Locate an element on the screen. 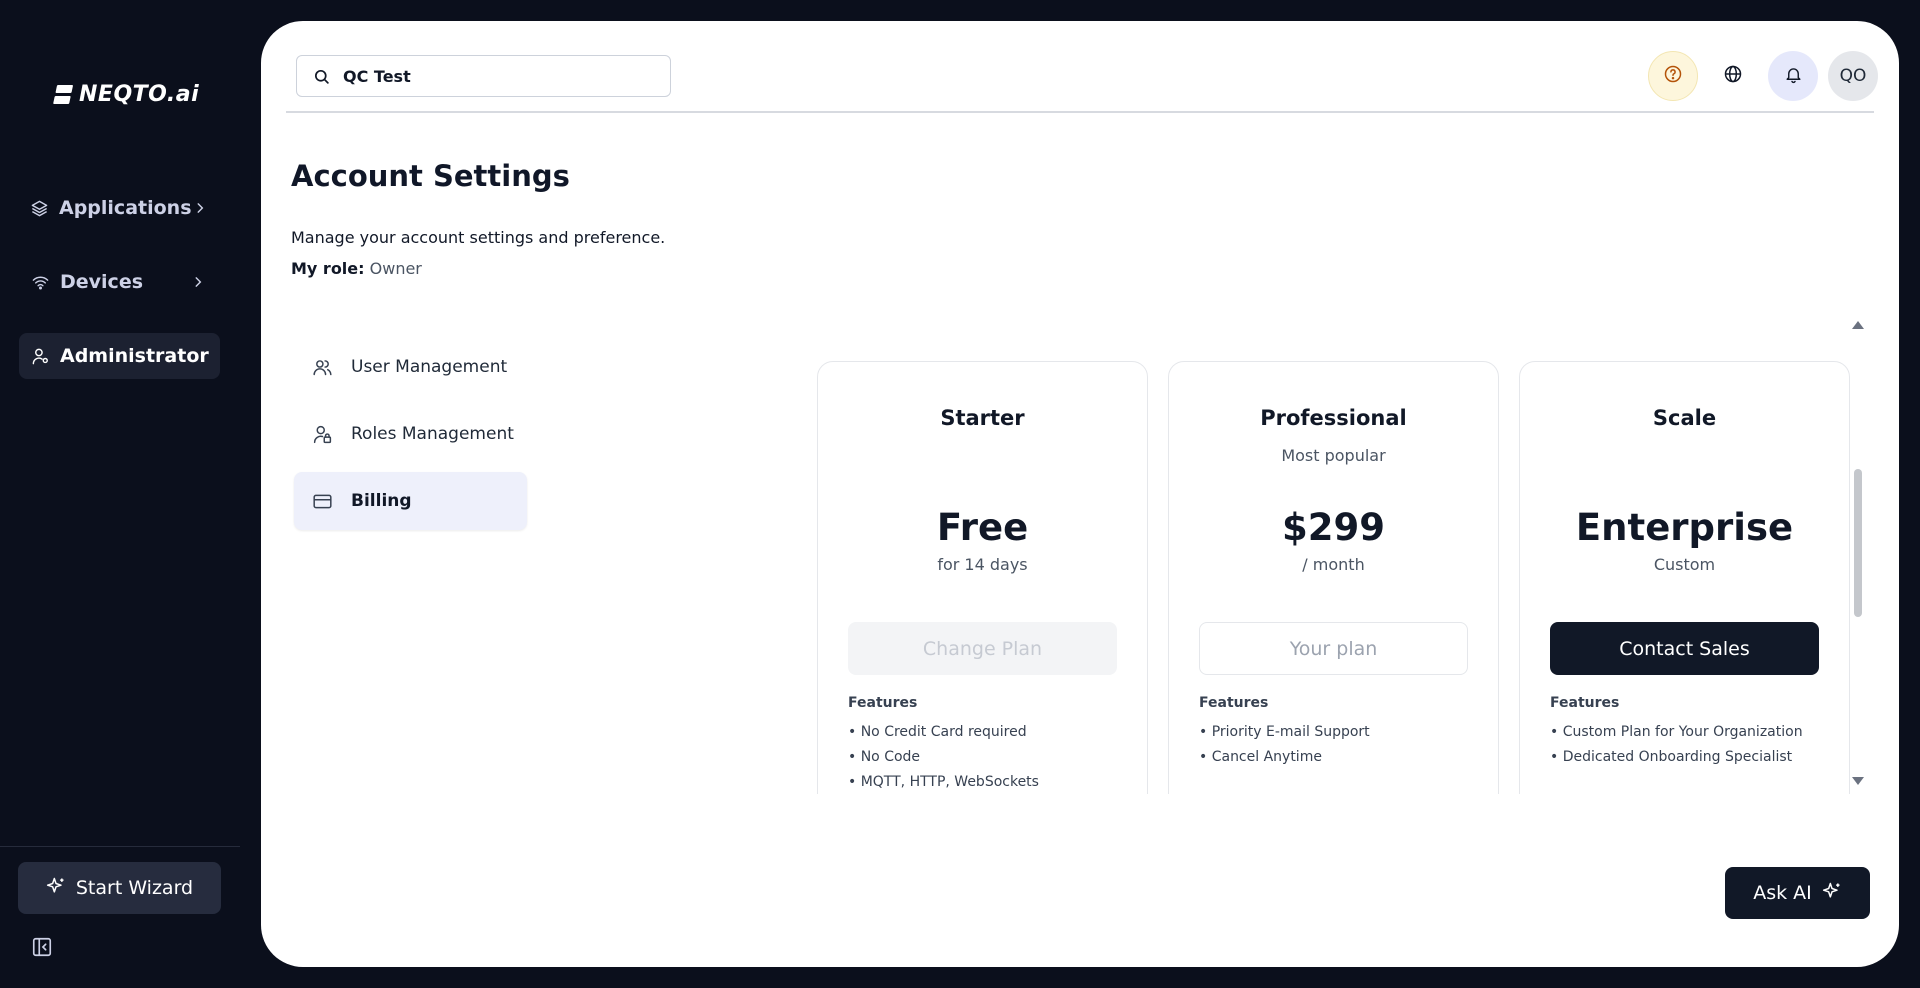  sidebar-item-label: Administrator is located at coordinates (134, 356).